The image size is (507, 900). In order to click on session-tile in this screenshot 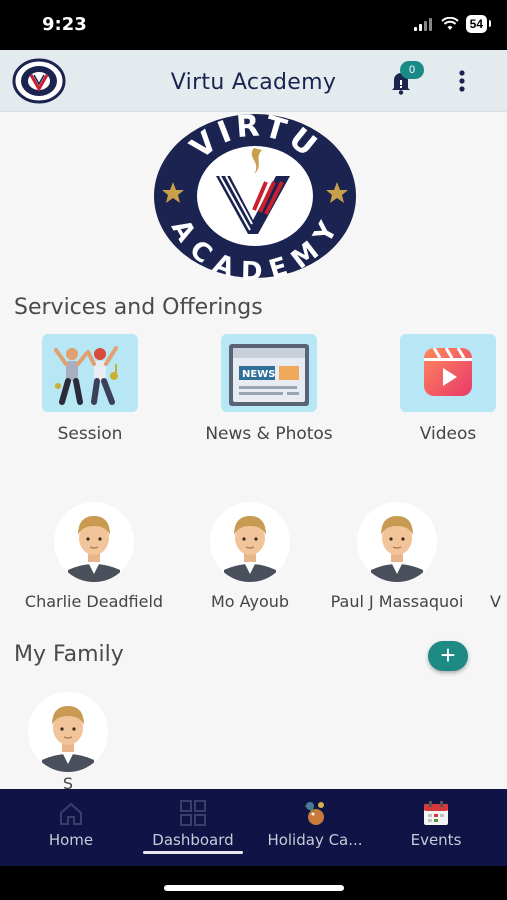, I will do `click(90, 373)`.